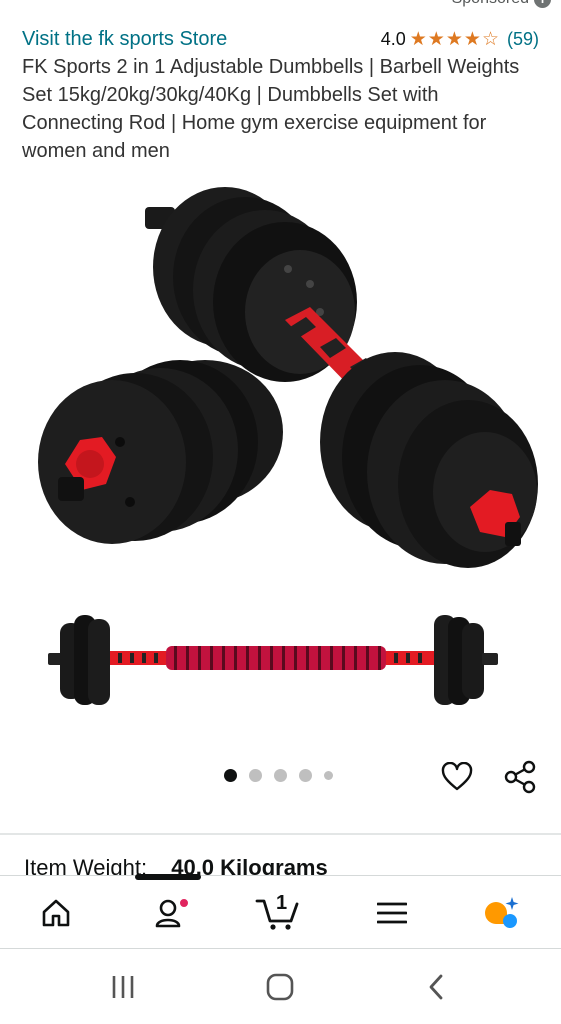  What do you see at coordinates (393, 38) in the screenshot?
I see `rating-value: 4.0` at bounding box center [393, 38].